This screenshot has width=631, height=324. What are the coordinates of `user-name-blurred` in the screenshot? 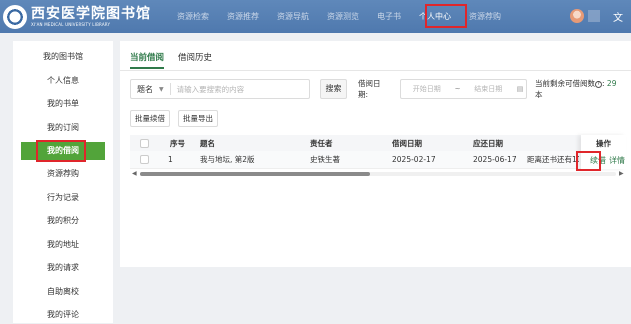 It's located at (594, 16).